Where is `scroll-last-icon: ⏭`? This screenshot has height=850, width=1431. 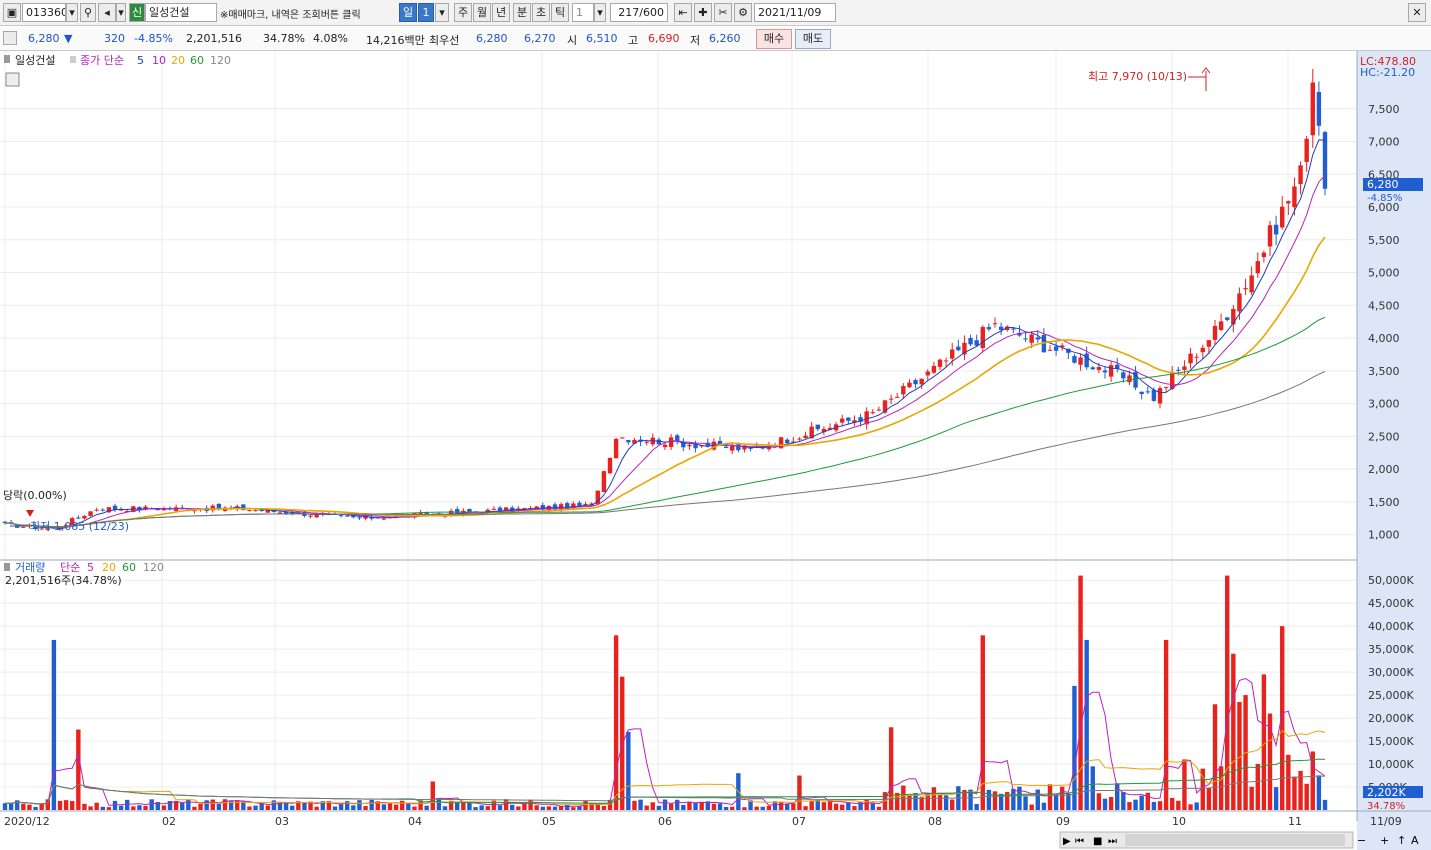
scroll-last-icon: ⏭ is located at coordinates (1112, 841).